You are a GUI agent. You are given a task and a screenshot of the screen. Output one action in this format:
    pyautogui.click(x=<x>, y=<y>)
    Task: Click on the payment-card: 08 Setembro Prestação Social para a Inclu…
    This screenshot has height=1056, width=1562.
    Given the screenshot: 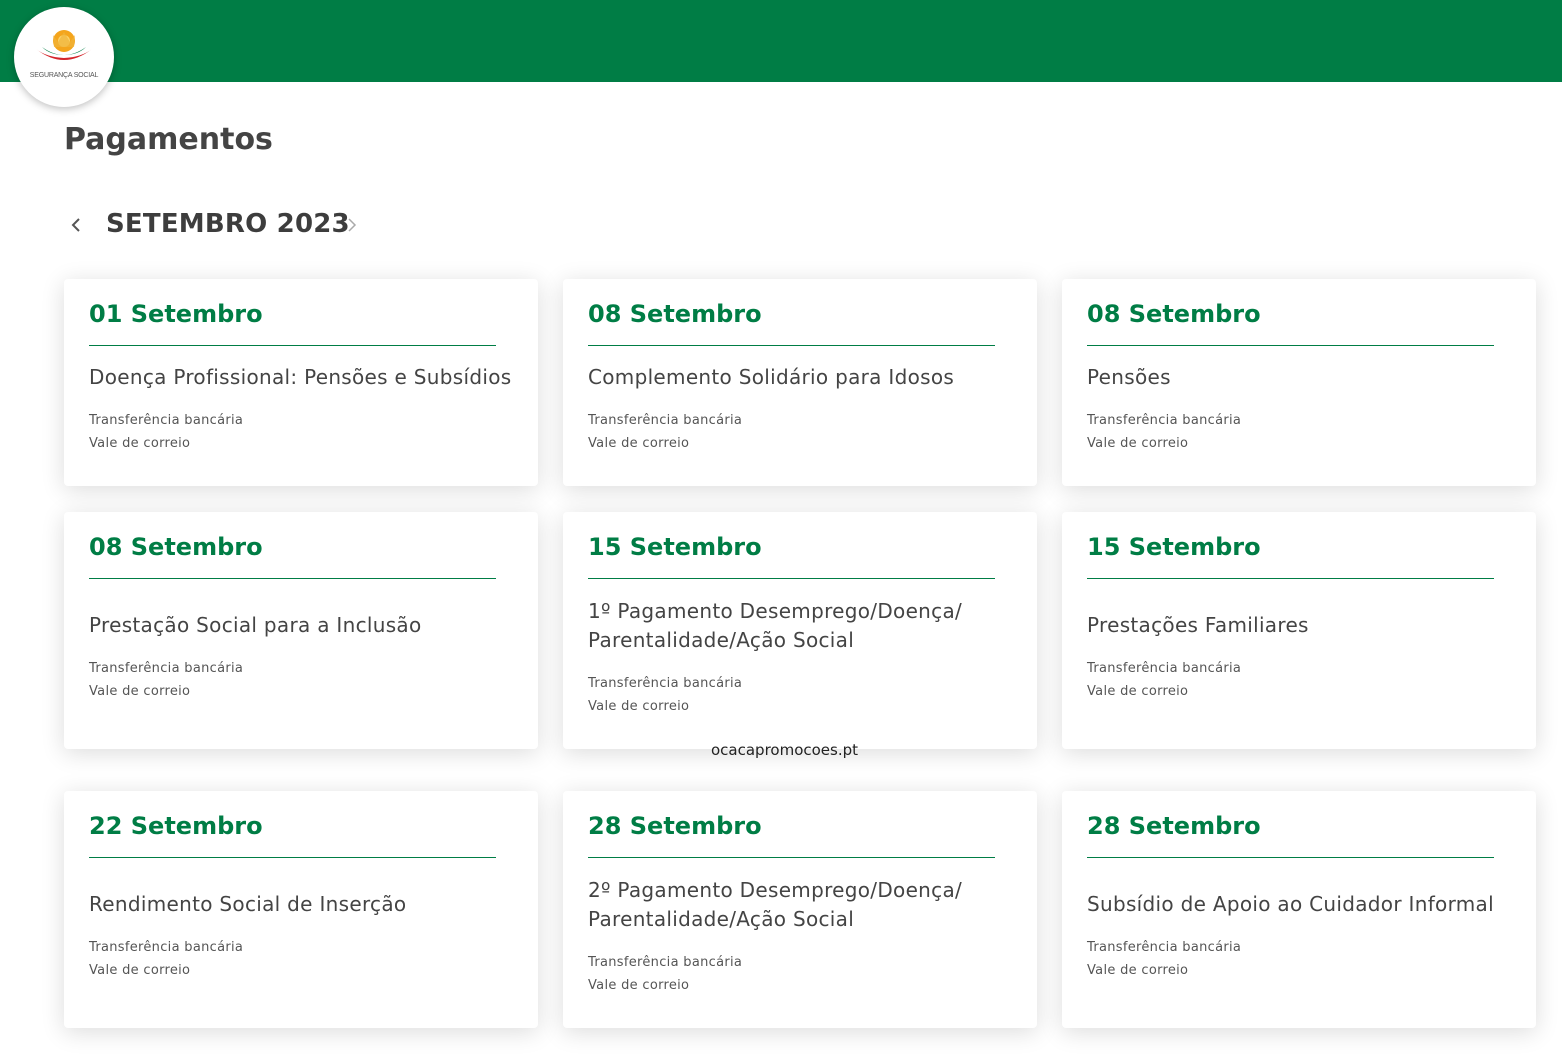 What is the action you would take?
    pyautogui.click(x=301, y=630)
    